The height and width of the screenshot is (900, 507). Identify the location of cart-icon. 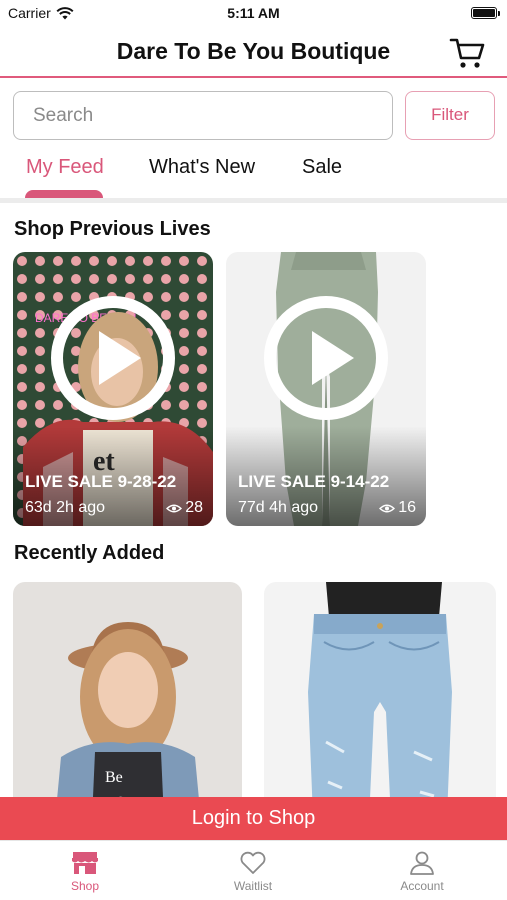
(467, 53).